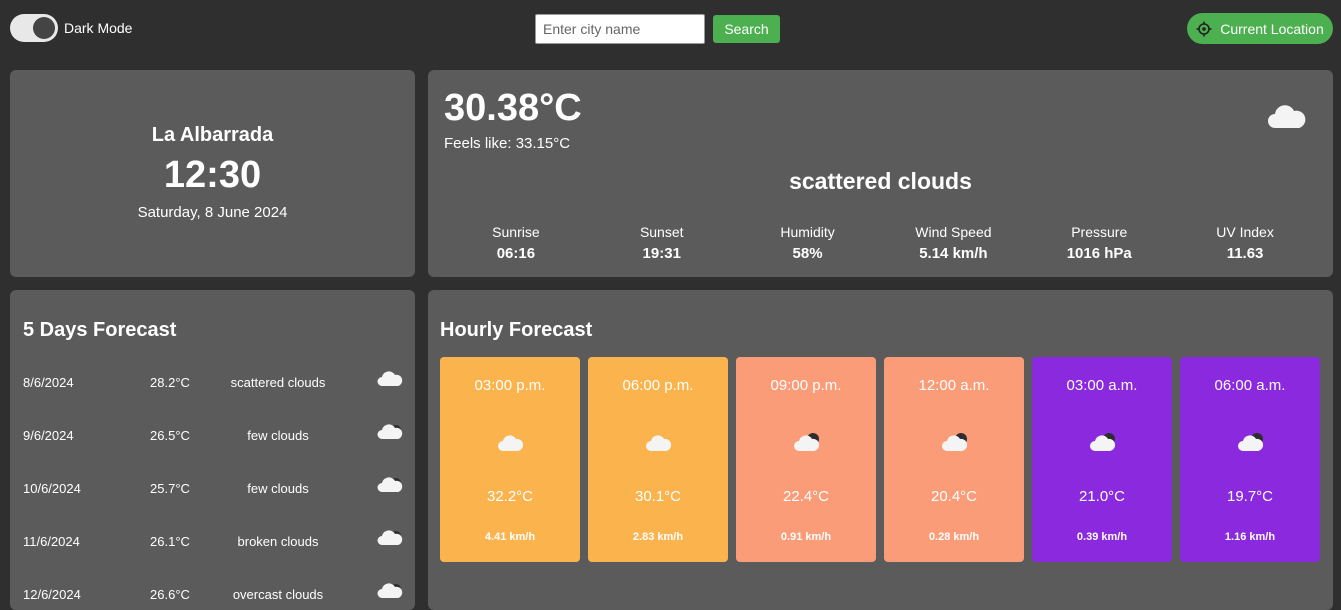 The height and width of the screenshot is (610, 1341). Describe the element at coordinates (1099, 232) in the screenshot. I see `stat-label: Pressure` at that location.